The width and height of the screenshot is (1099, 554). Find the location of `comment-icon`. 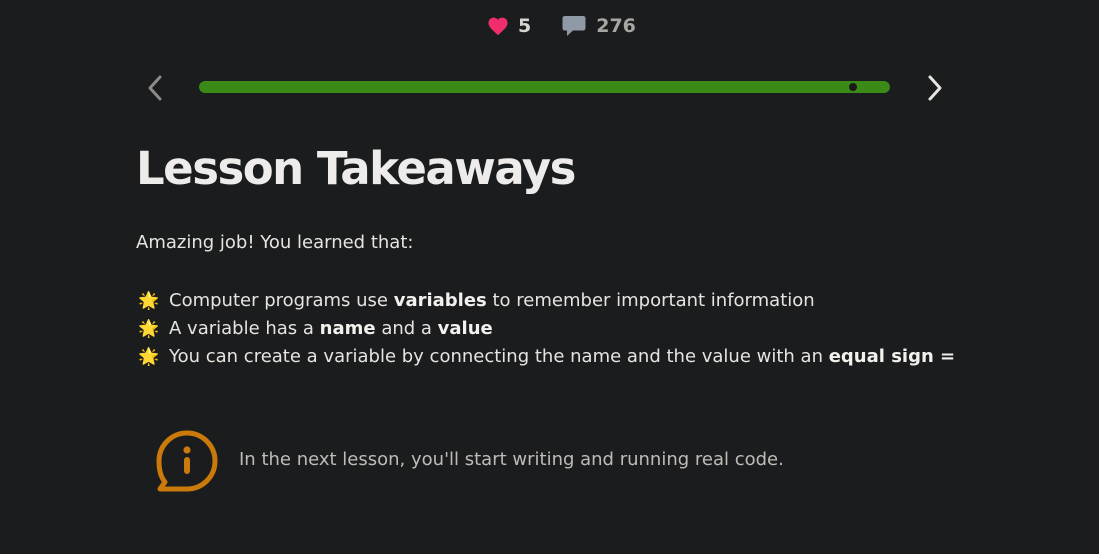

comment-icon is located at coordinates (574, 26).